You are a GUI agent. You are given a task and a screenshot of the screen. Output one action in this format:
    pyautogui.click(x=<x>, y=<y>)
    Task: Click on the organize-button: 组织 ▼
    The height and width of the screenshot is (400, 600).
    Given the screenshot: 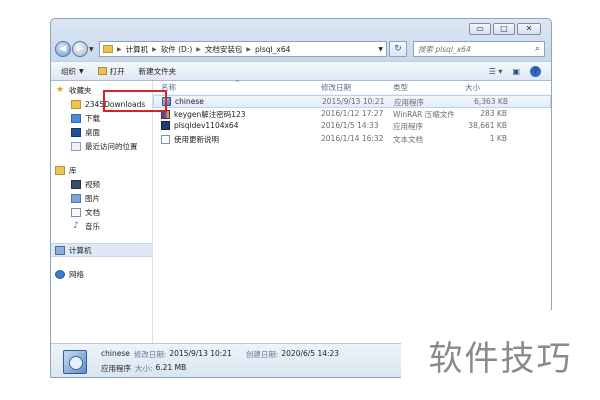 What is the action you would take?
    pyautogui.click(x=72, y=71)
    